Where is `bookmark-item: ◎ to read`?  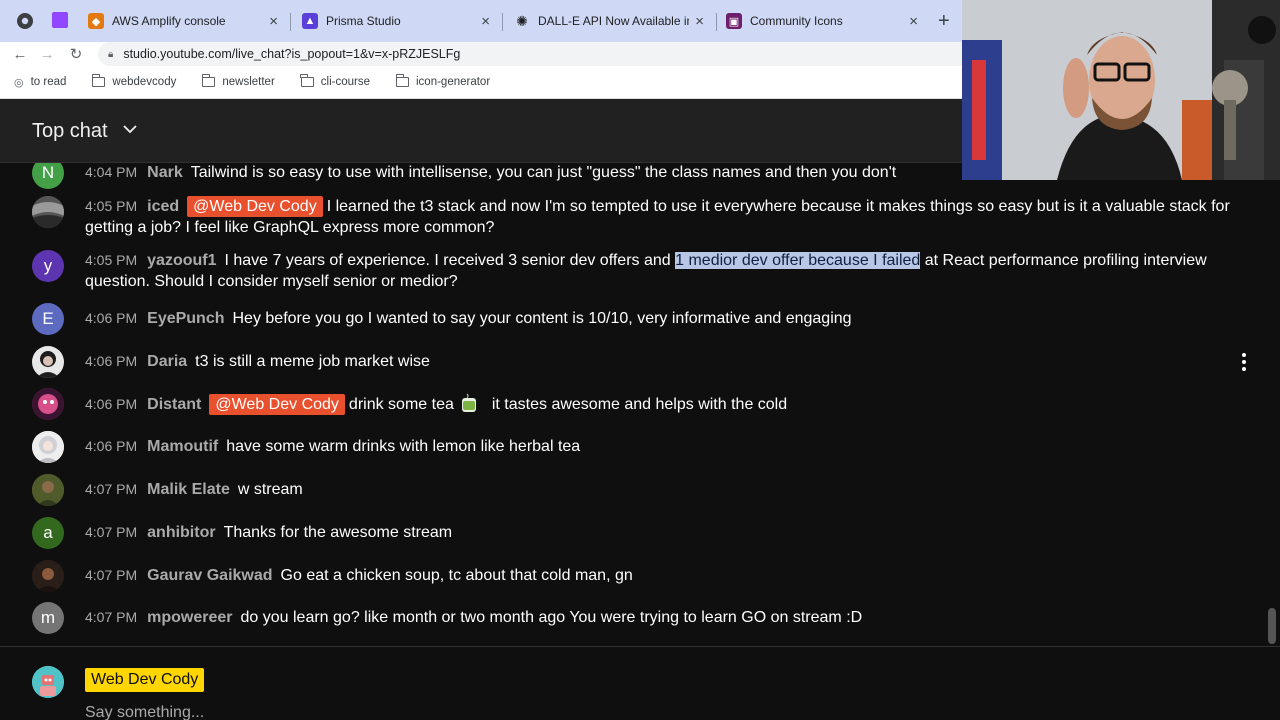 bookmark-item: ◎ to read is located at coordinates (40, 82).